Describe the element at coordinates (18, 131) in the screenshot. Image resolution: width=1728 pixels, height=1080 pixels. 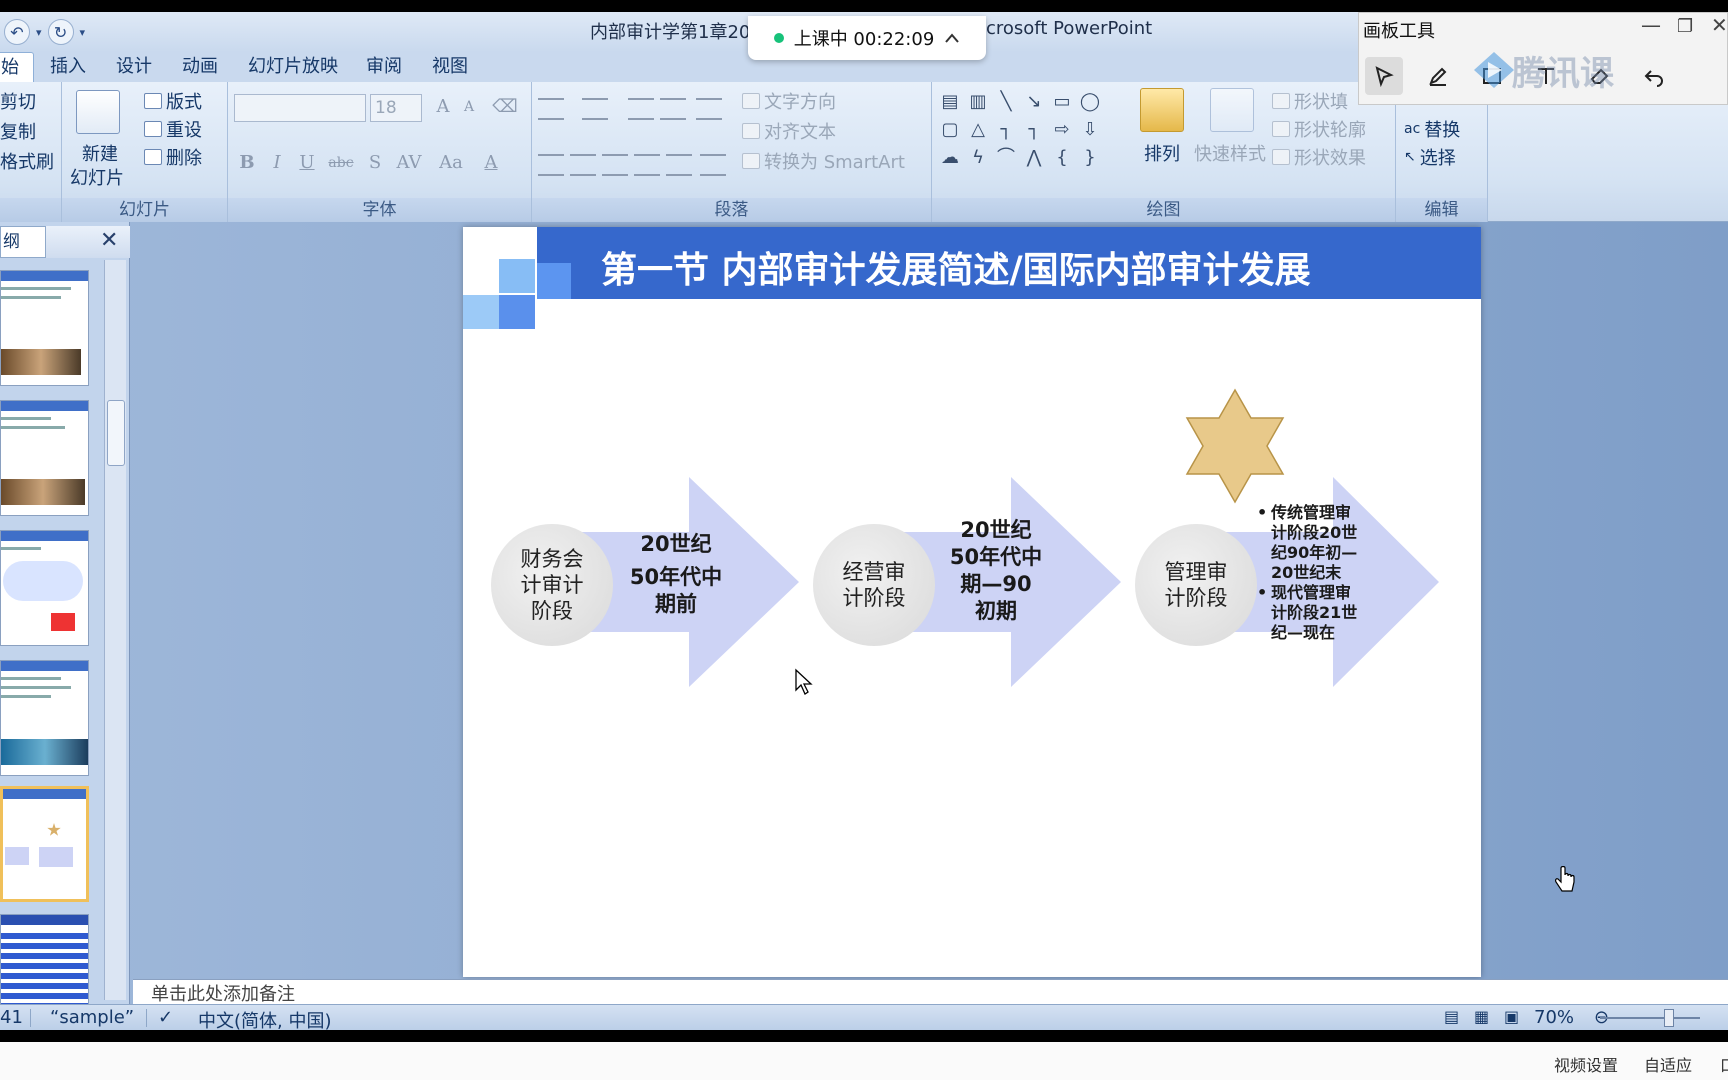
I see `copy-button: 复制` at that location.